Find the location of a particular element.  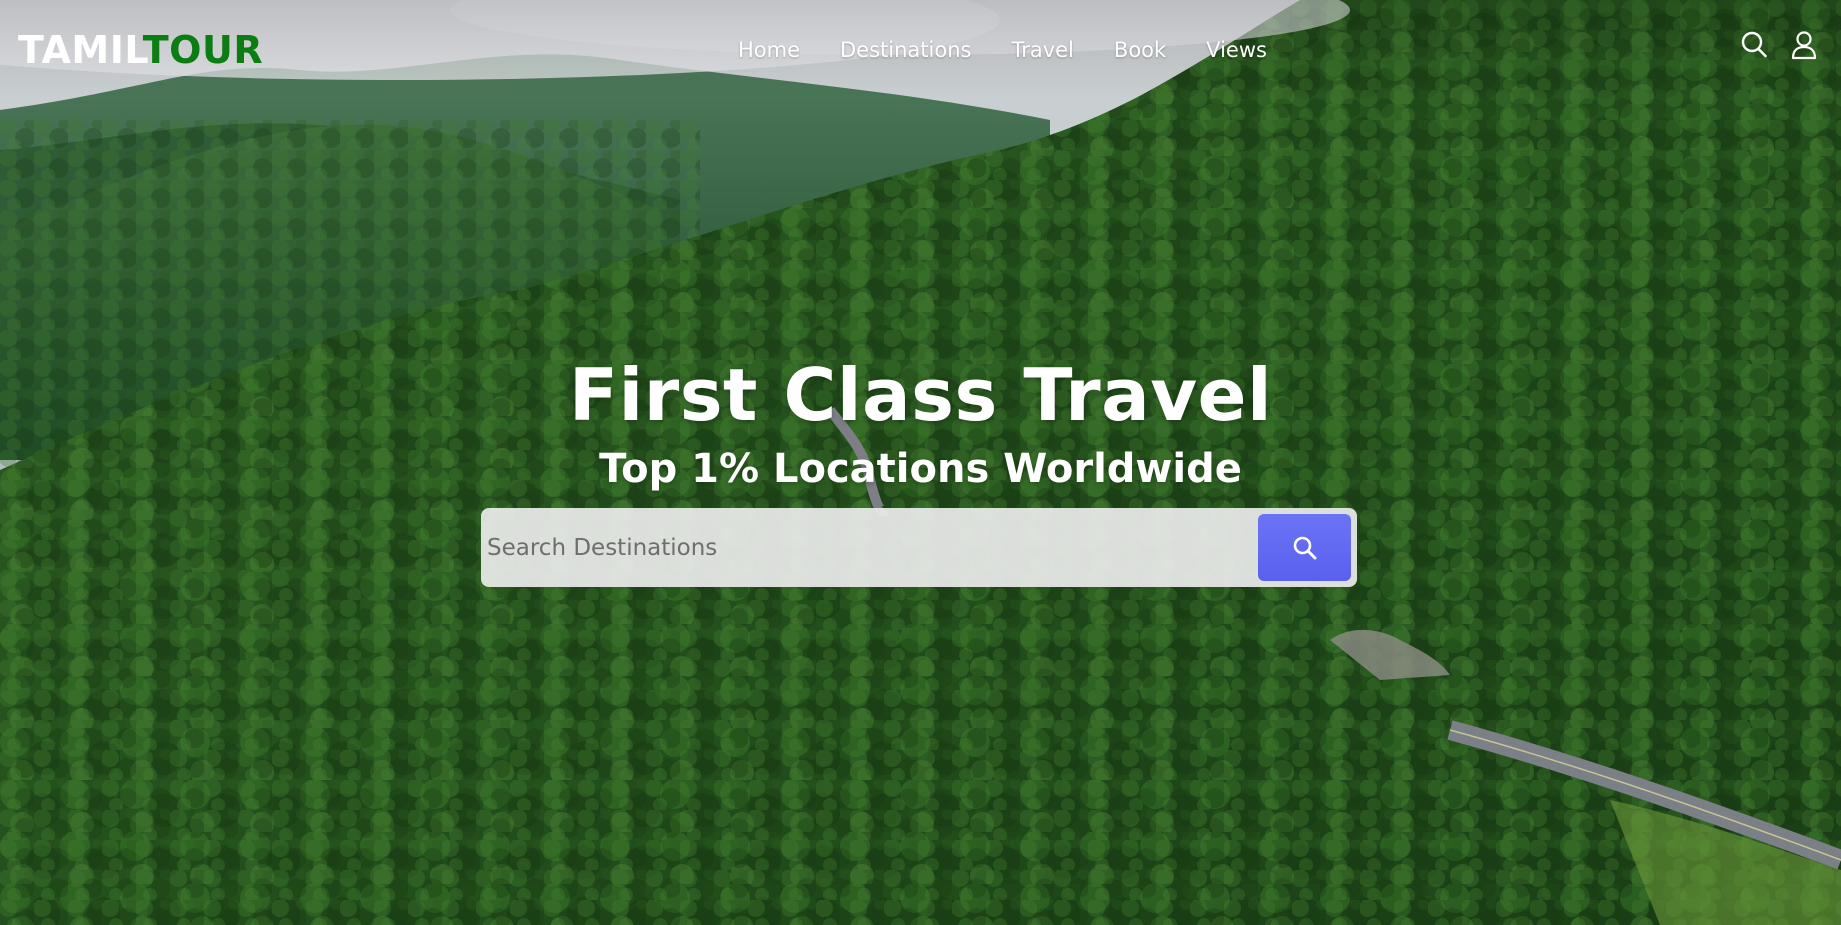

brand-logo: TAMILTOUR is located at coordinates (140, 50).